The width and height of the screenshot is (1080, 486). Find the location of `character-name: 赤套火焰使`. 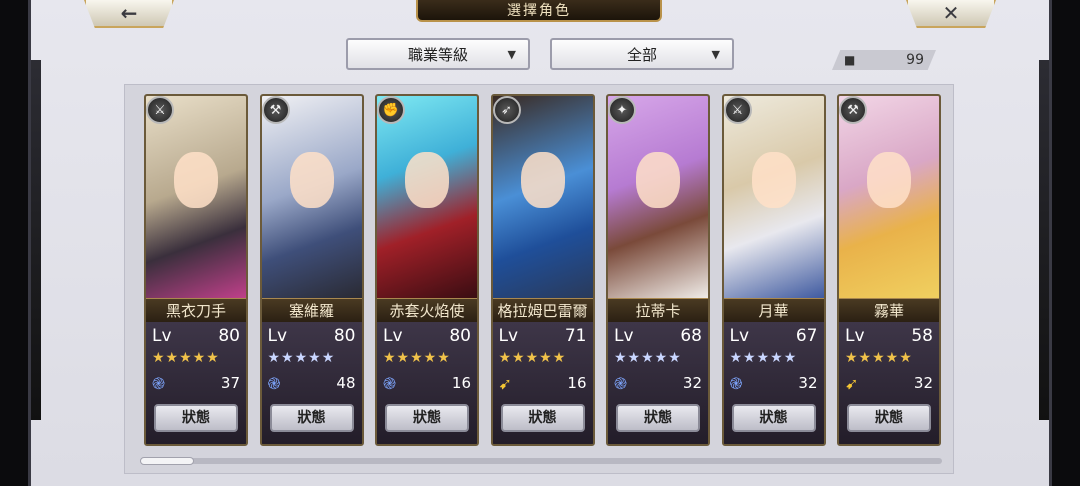

character-name: 赤套火焰使 is located at coordinates (427, 311).